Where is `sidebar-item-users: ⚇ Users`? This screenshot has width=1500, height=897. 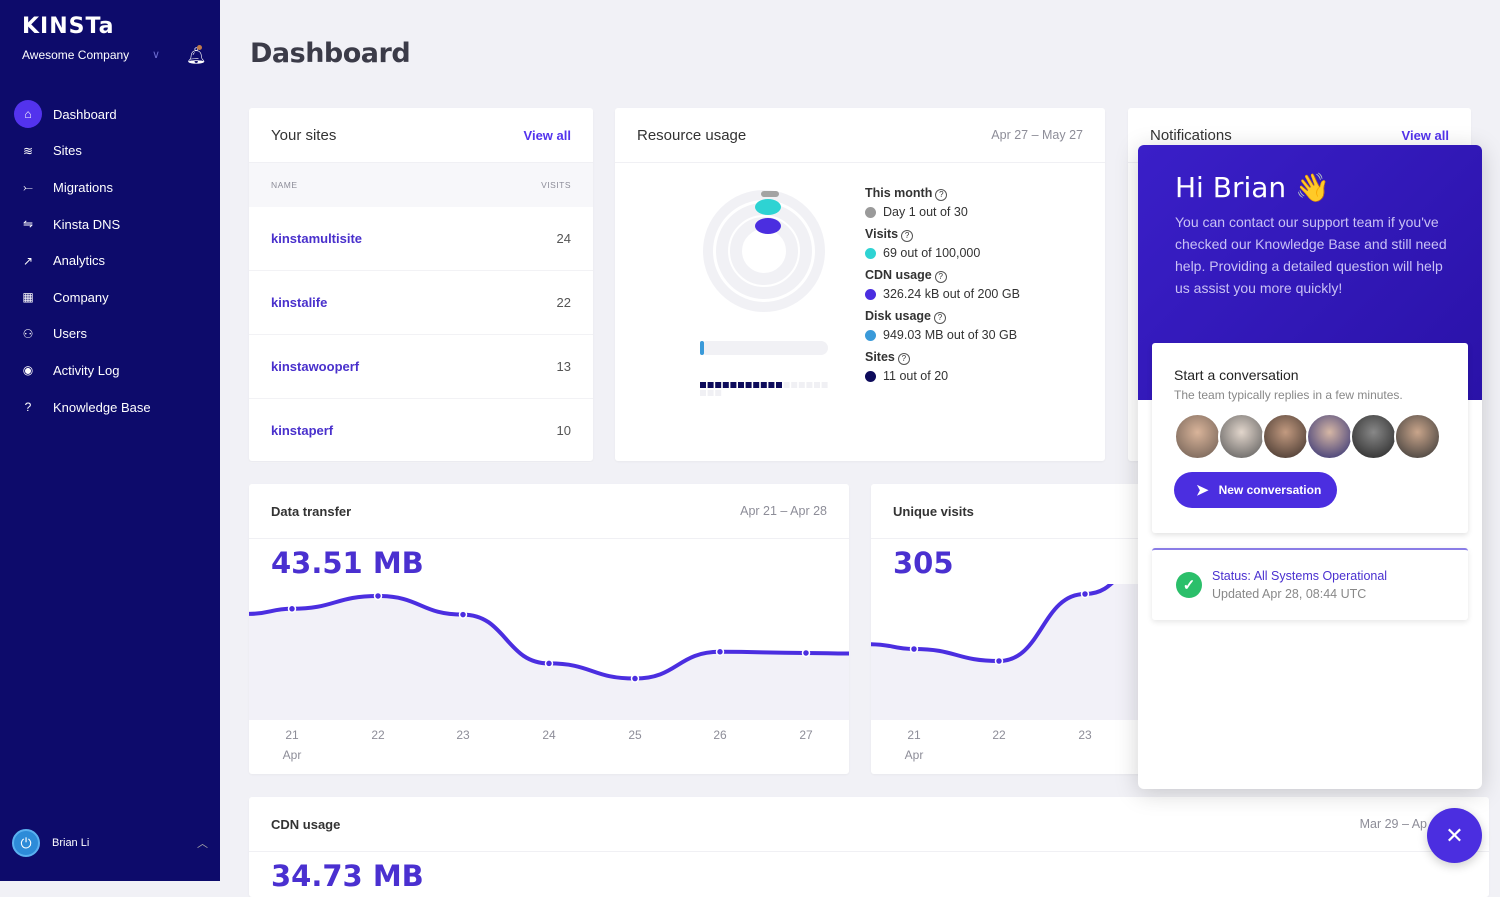 sidebar-item-users: ⚇ Users is located at coordinates (110, 334).